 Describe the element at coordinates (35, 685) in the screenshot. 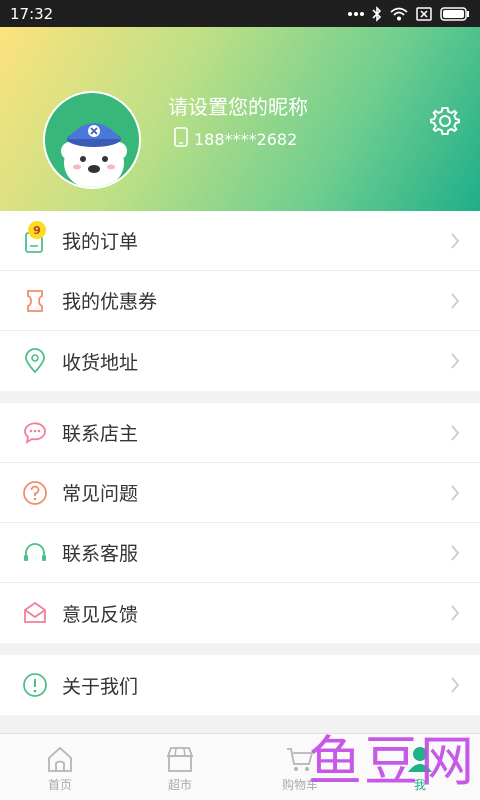

I see `info-icon` at that location.